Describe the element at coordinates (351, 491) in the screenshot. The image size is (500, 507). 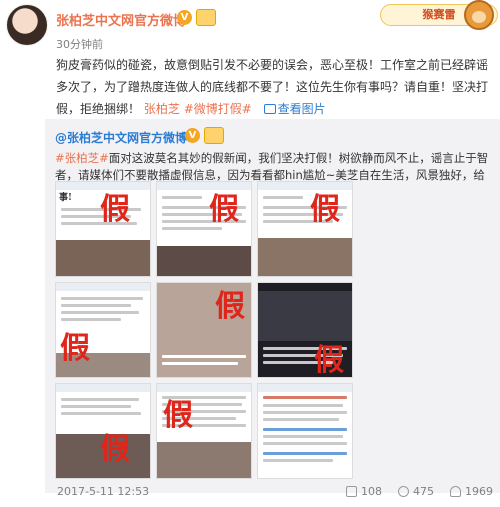
I see `share-icon` at that location.